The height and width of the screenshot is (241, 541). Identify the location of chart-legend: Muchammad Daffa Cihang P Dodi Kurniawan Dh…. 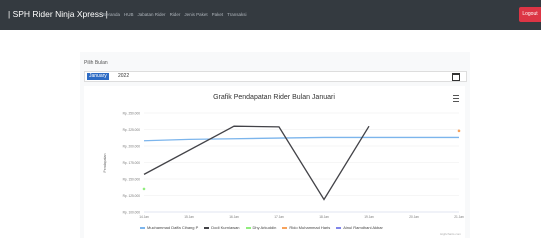
(261, 227).